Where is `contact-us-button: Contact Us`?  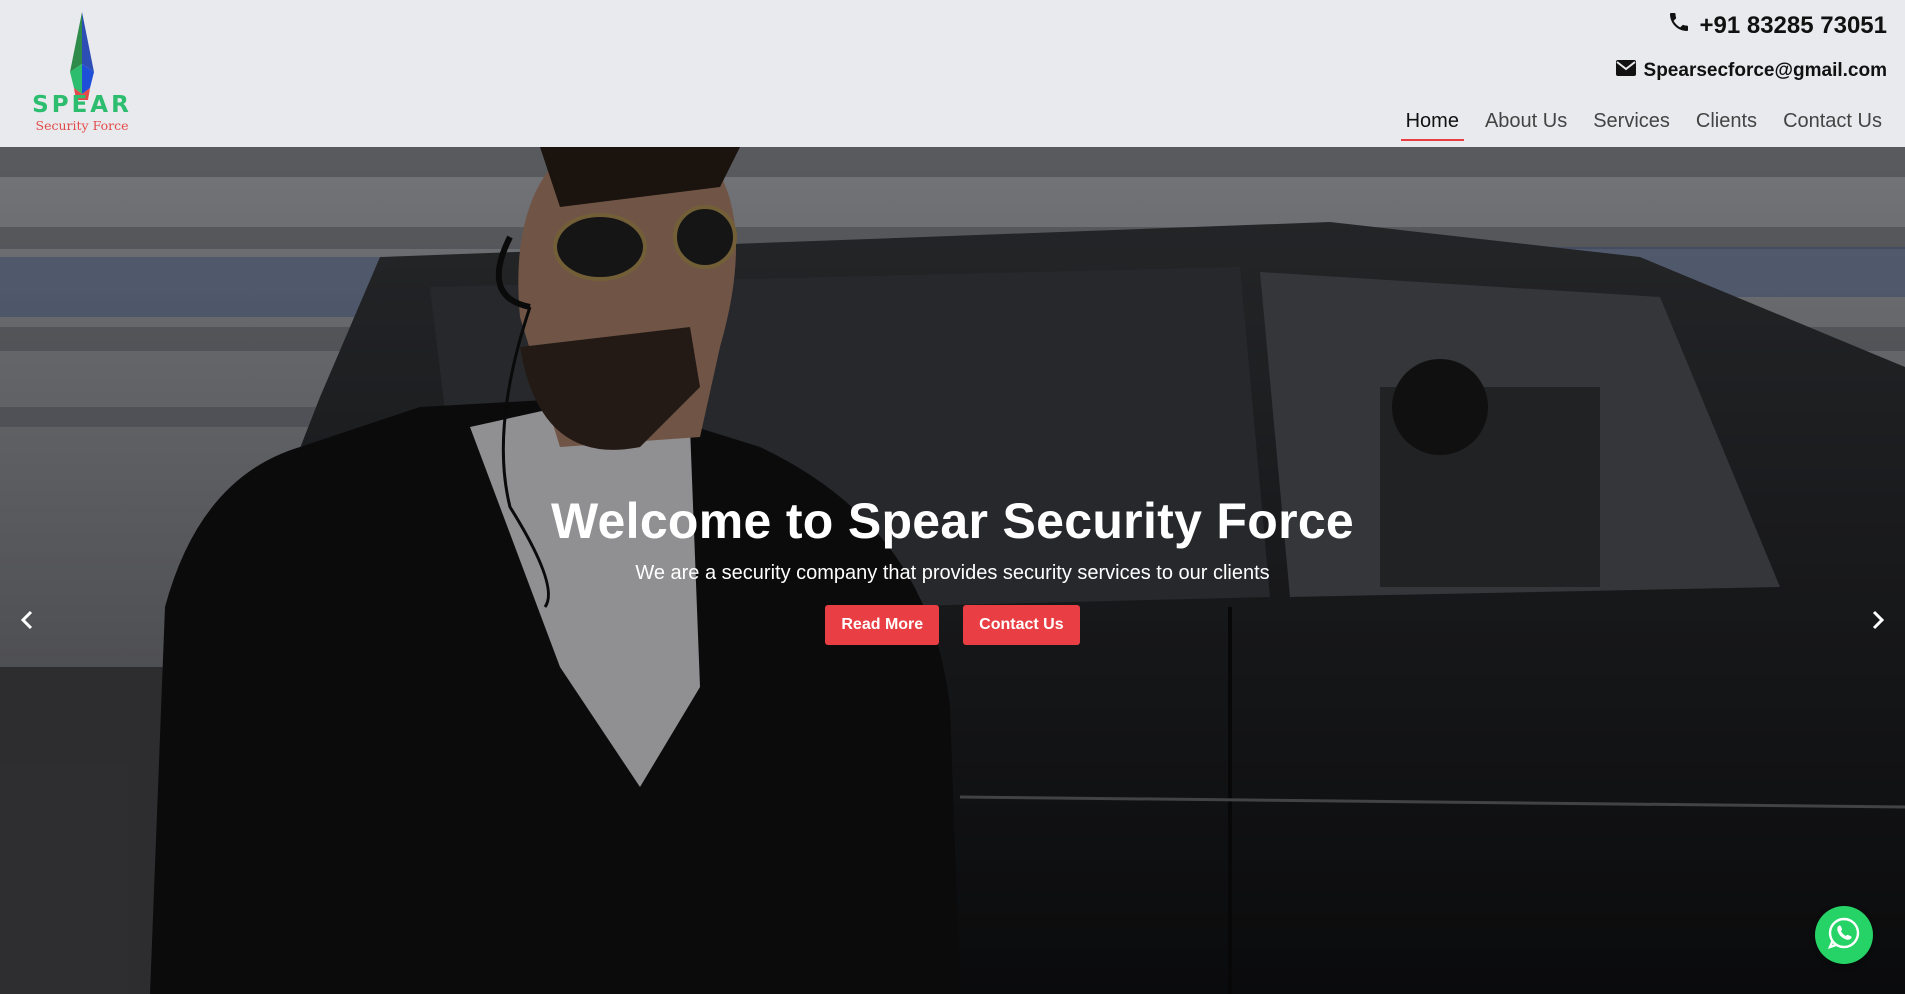 contact-us-button: Contact Us is located at coordinates (1021, 625).